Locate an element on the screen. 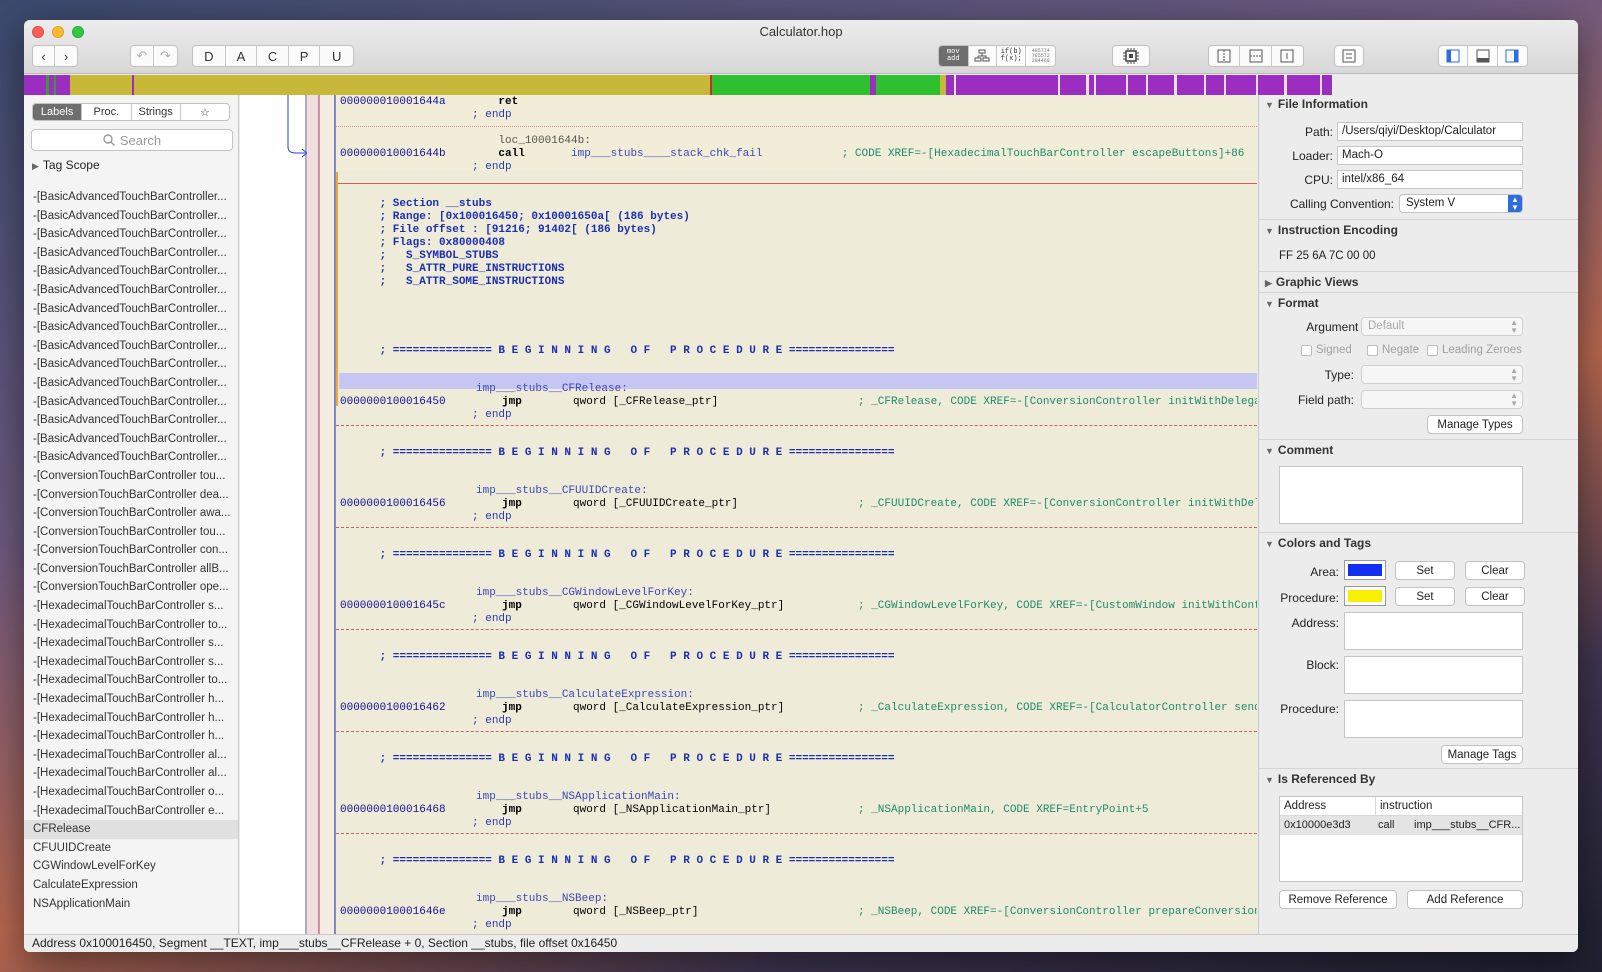  procedure-set-button: Set is located at coordinates (1425, 596).